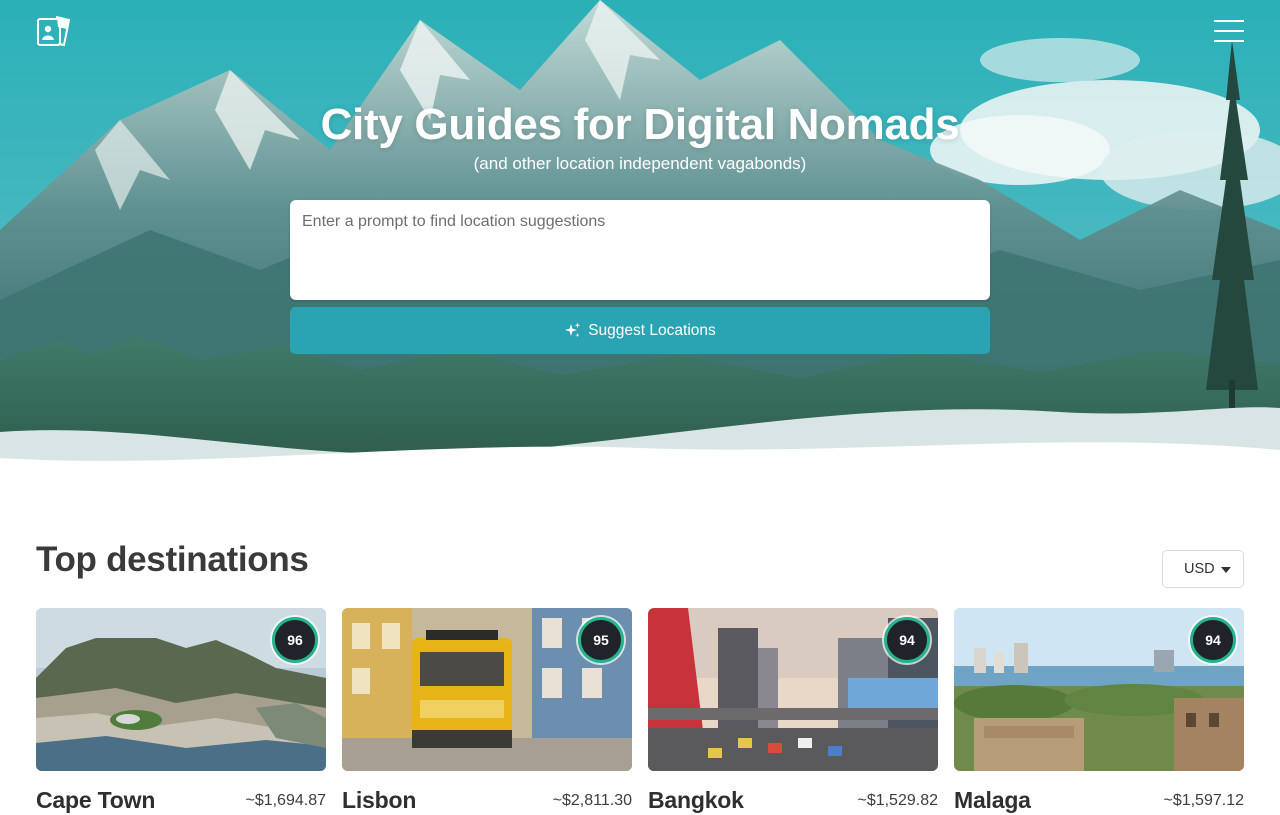  I want to click on destination-name: Cape Town, so click(96, 800).